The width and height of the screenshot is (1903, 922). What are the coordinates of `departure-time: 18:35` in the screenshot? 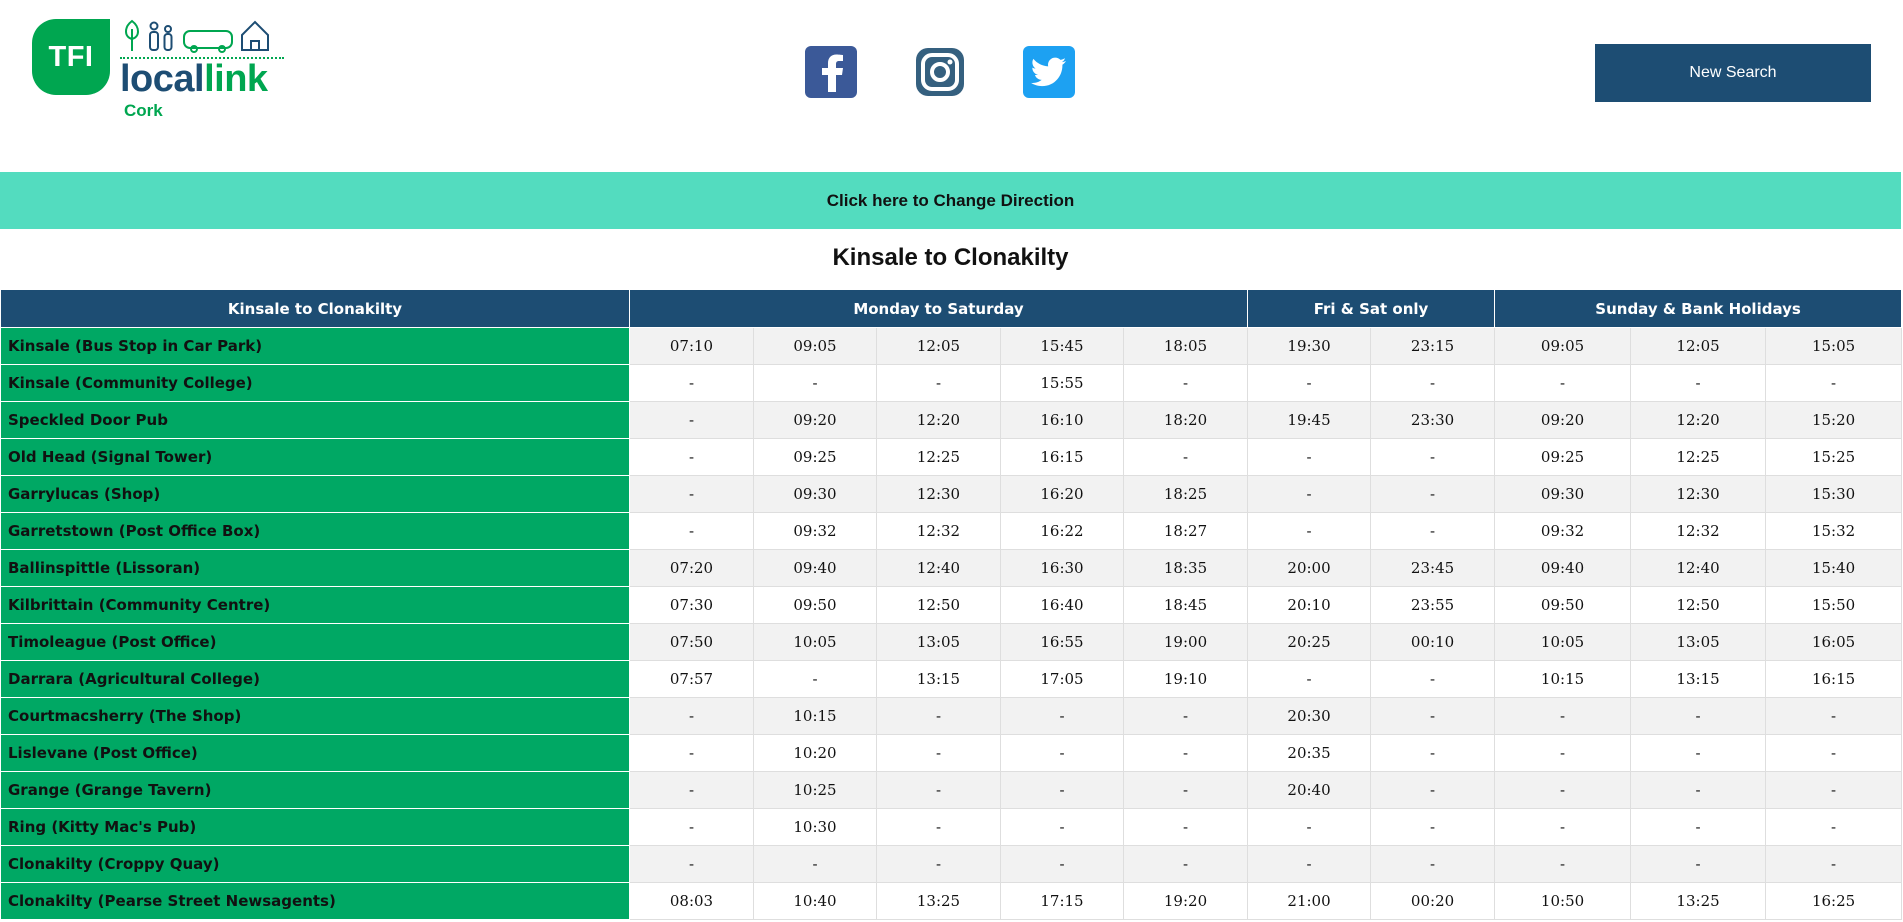 It's located at (1185, 568).